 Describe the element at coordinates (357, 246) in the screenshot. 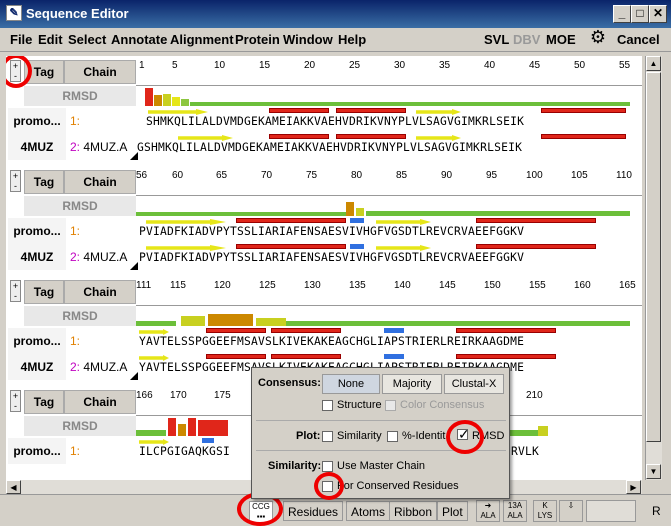

I see `turn-marker` at that location.